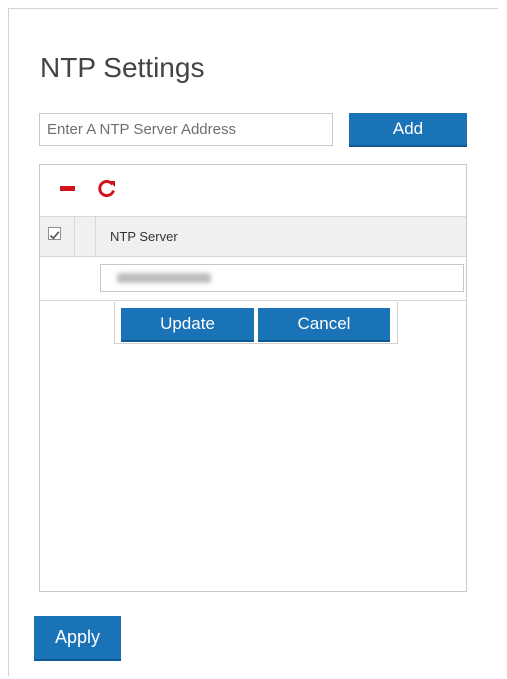  What do you see at coordinates (186, 129) in the screenshot?
I see `ntp-server-input` at bounding box center [186, 129].